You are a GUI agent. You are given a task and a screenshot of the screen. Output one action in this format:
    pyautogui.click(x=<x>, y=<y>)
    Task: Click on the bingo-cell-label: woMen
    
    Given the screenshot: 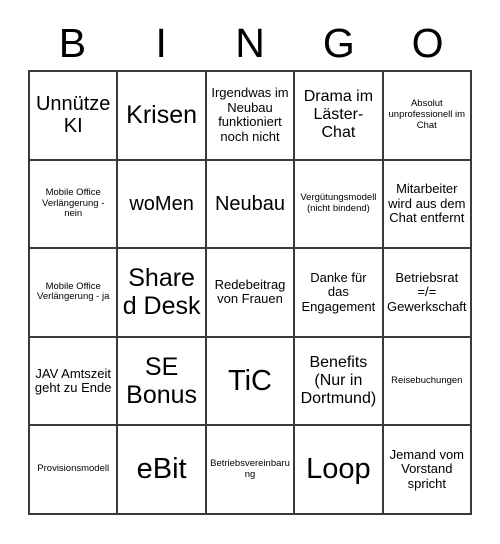 What is the action you would take?
    pyautogui.click(x=161, y=203)
    